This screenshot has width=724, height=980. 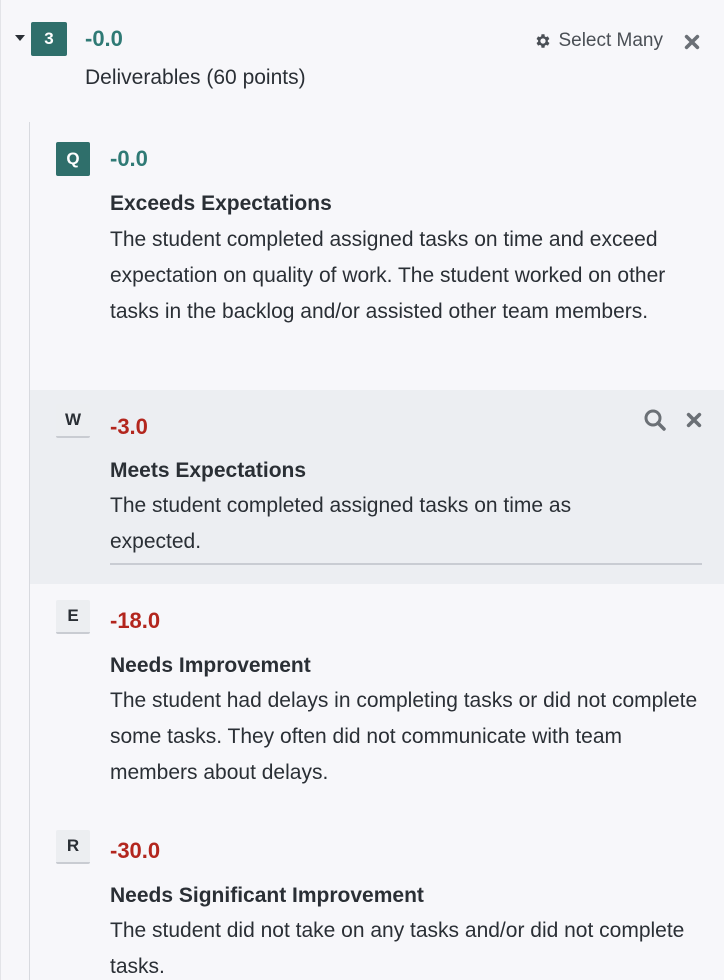 What do you see at coordinates (135, 850) in the screenshot?
I see `rubric-item-score: -30.0` at bounding box center [135, 850].